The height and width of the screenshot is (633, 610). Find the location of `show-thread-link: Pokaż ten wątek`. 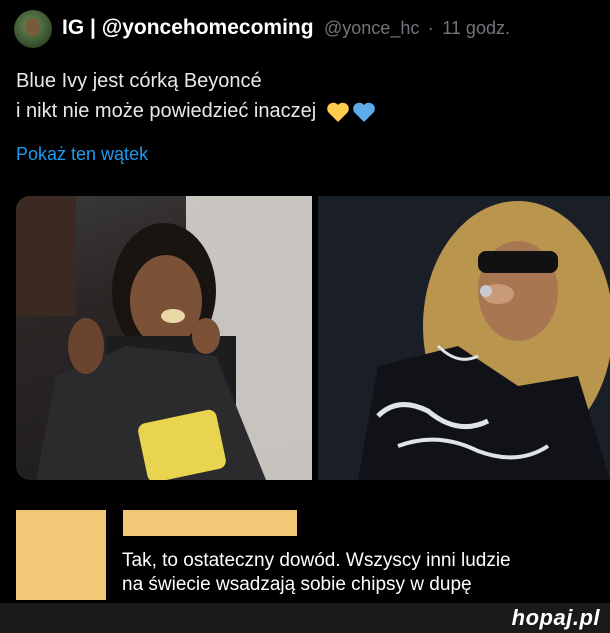

show-thread-link: Pokaż ten wątek is located at coordinates (82, 154).